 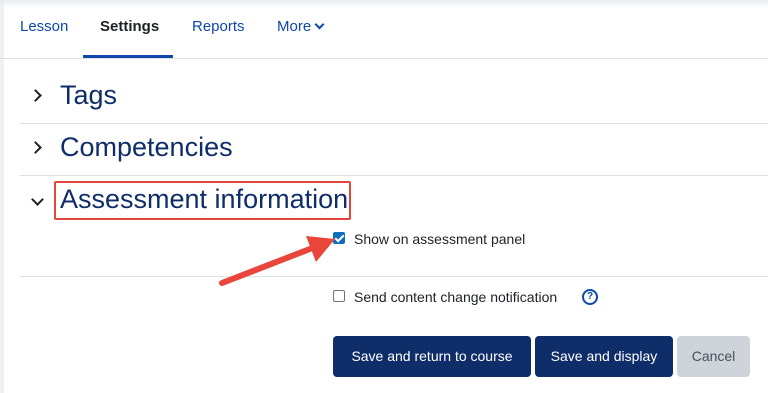 I want to click on cancel-button: Cancel, so click(x=713, y=356).